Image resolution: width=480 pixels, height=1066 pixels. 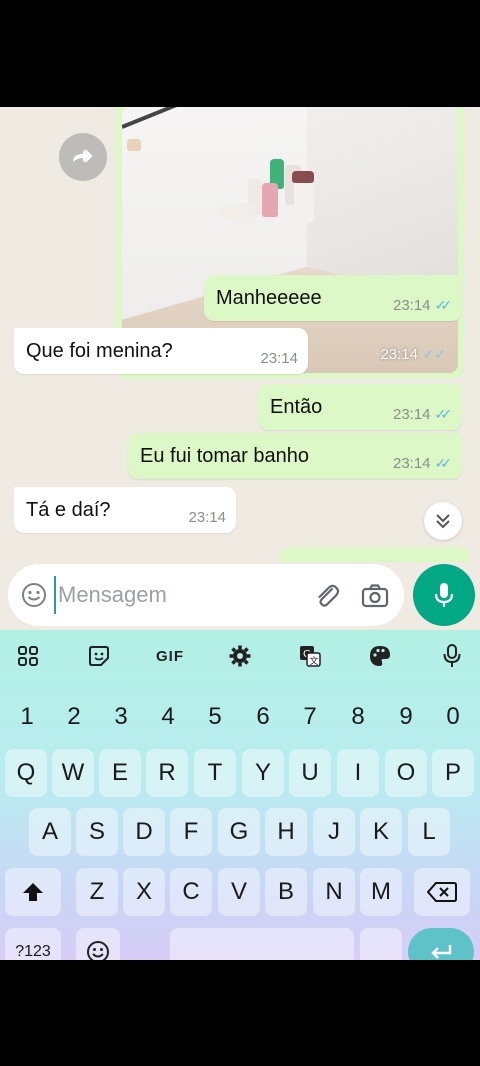 What do you see at coordinates (215, 717) in the screenshot?
I see `key-5: 5` at bounding box center [215, 717].